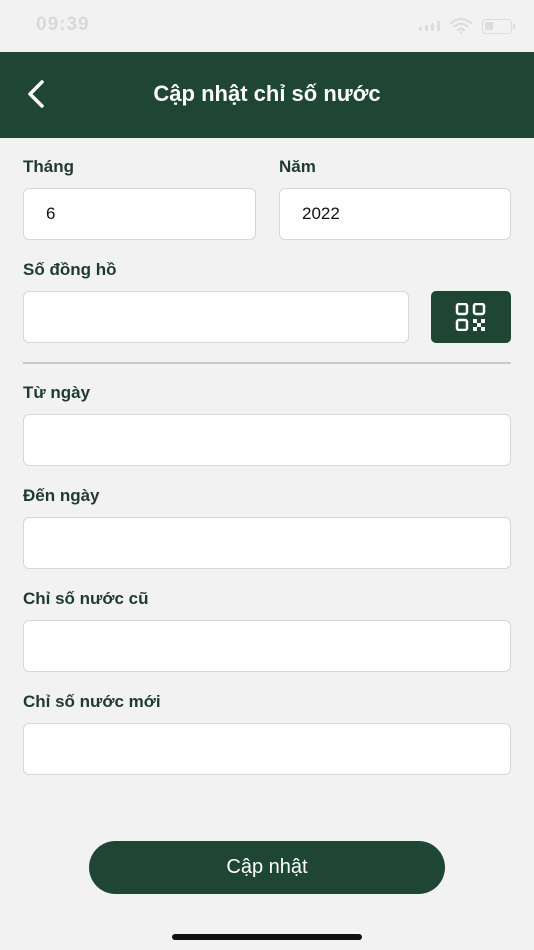  What do you see at coordinates (297, 166) in the screenshot?
I see `year-label: Năm` at bounding box center [297, 166].